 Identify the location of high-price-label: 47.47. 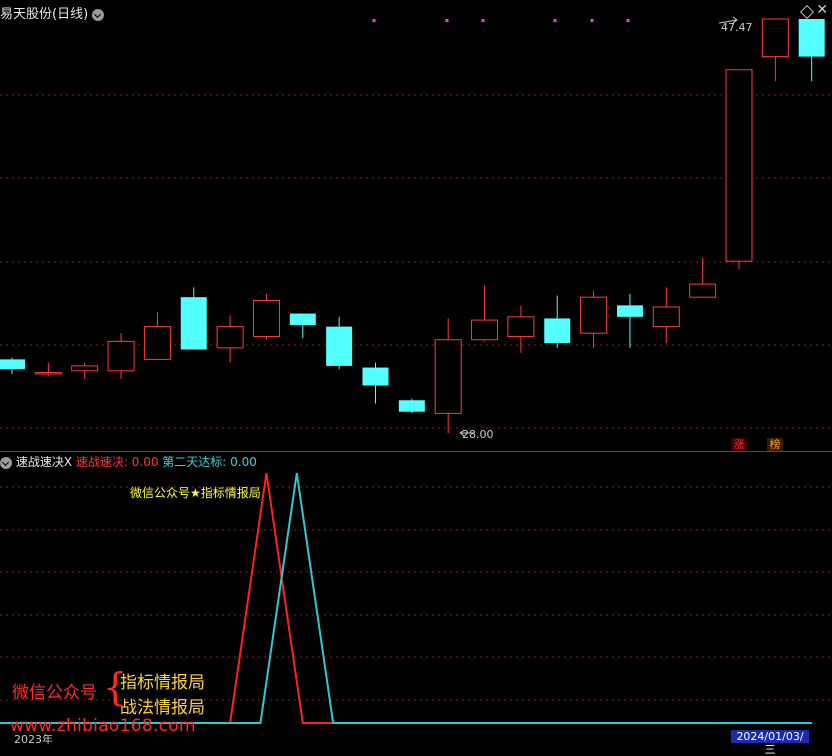
(737, 27).